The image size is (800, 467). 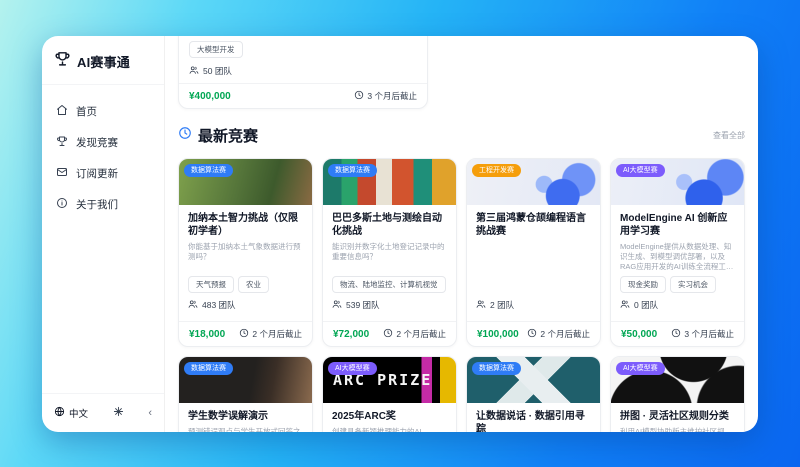 What do you see at coordinates (97, 205) in the screenshot?
I see `sidebar-item-label: 关于我们` at bounding box center [97, 205].